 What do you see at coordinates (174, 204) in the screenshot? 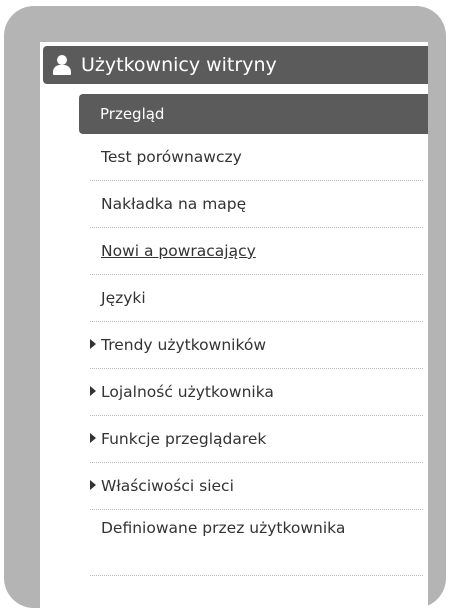
I see `menu-item-label: Nakładka na mapę` at bounding box center [174, 204].